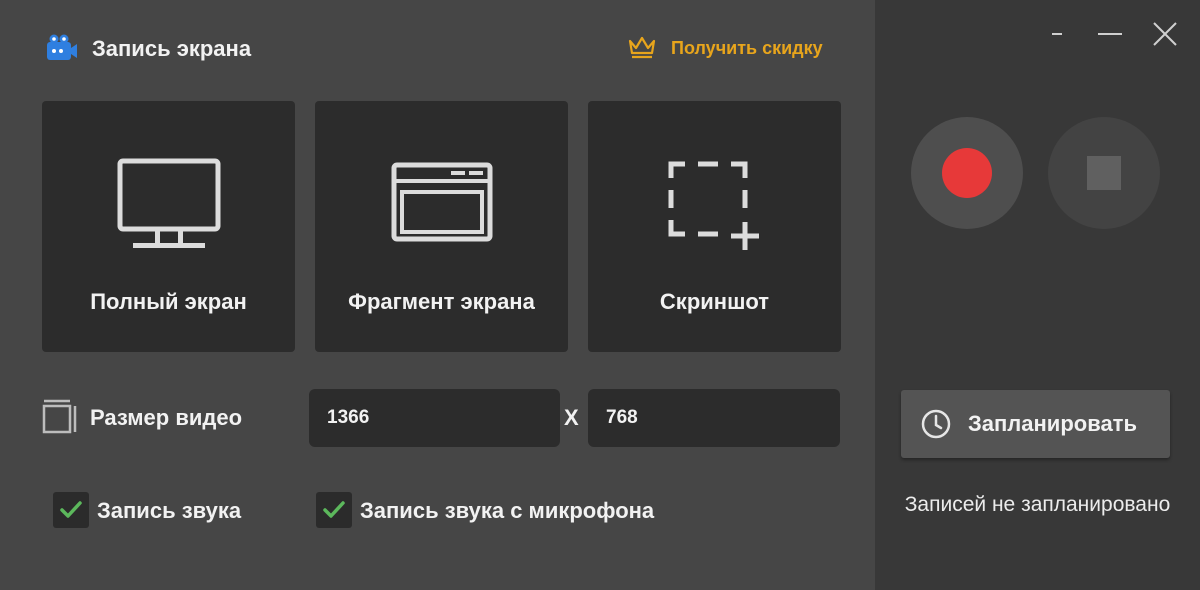 The height and width of the screenshot is (590, 1200). I want to click on crown-icon, so click(642, 47).